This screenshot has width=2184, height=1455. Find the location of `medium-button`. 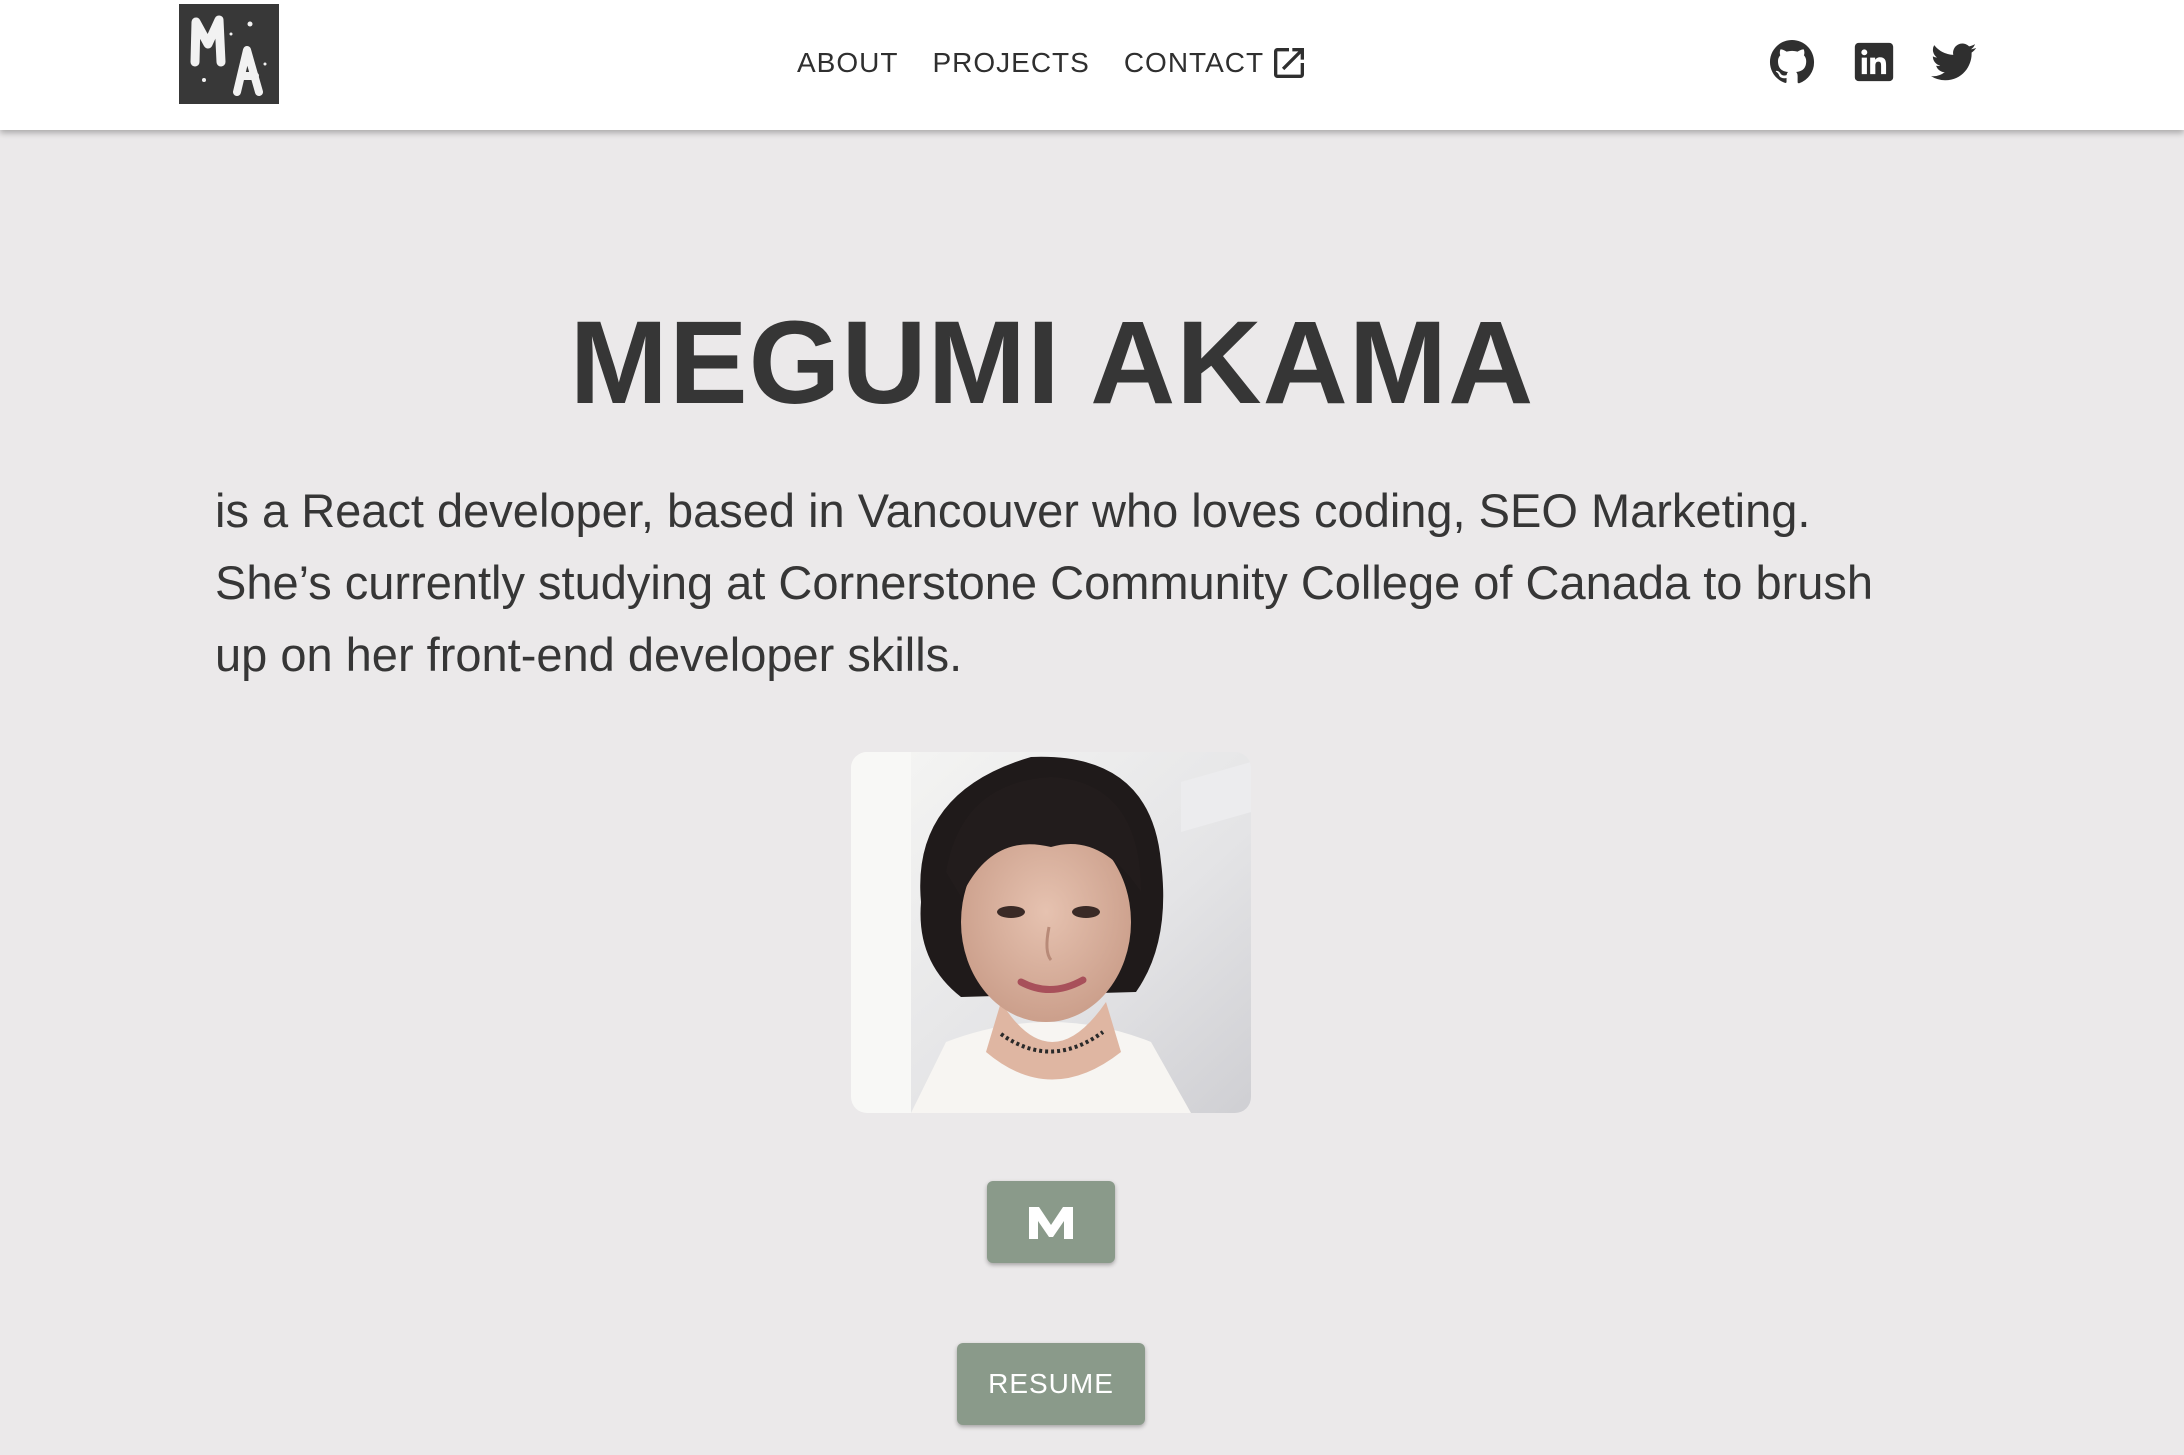

medium-button is located at coordinates (1051, 1222).